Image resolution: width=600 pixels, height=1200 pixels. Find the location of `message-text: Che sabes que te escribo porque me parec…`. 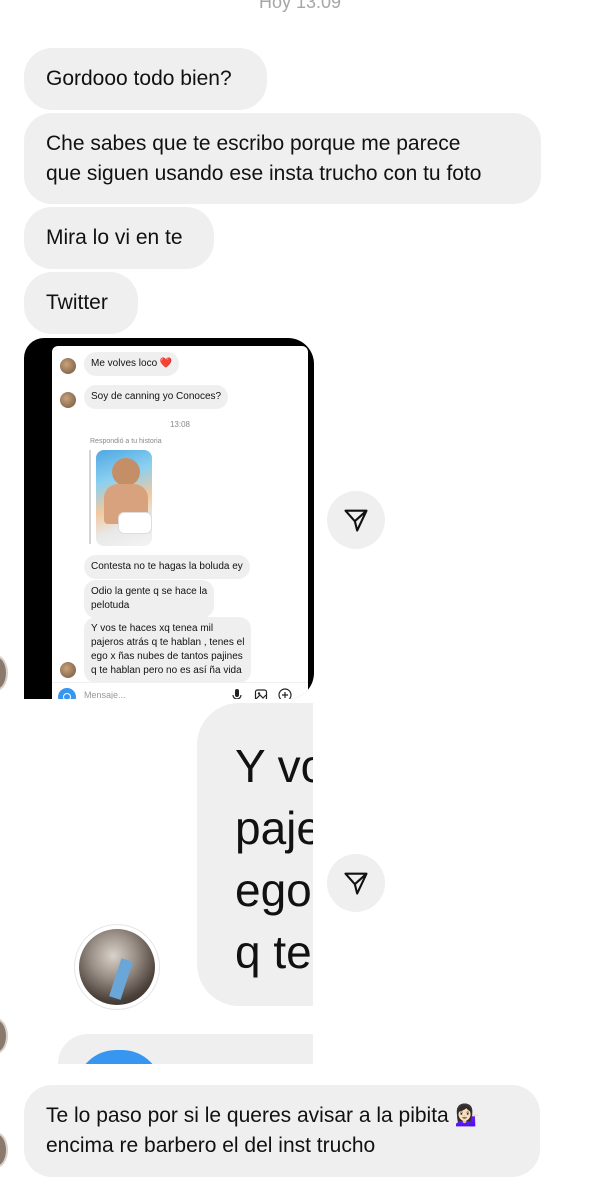

message-text: Che sabes que te escribo porque me parec… is located at coordinates (253, 143).